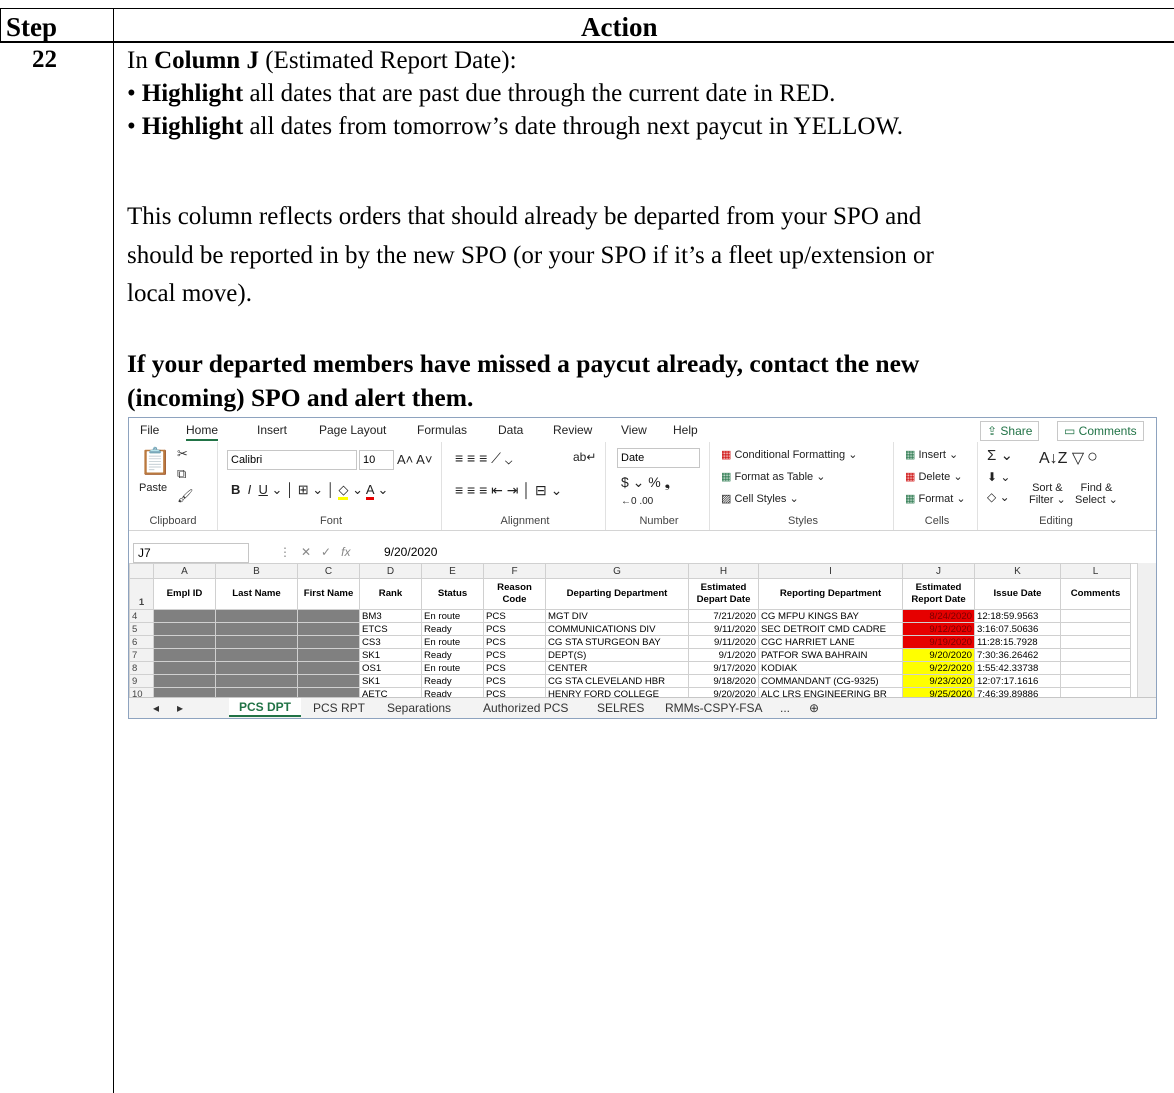  I want to click on format-painter-icon: 🖌, so click(185, 496).